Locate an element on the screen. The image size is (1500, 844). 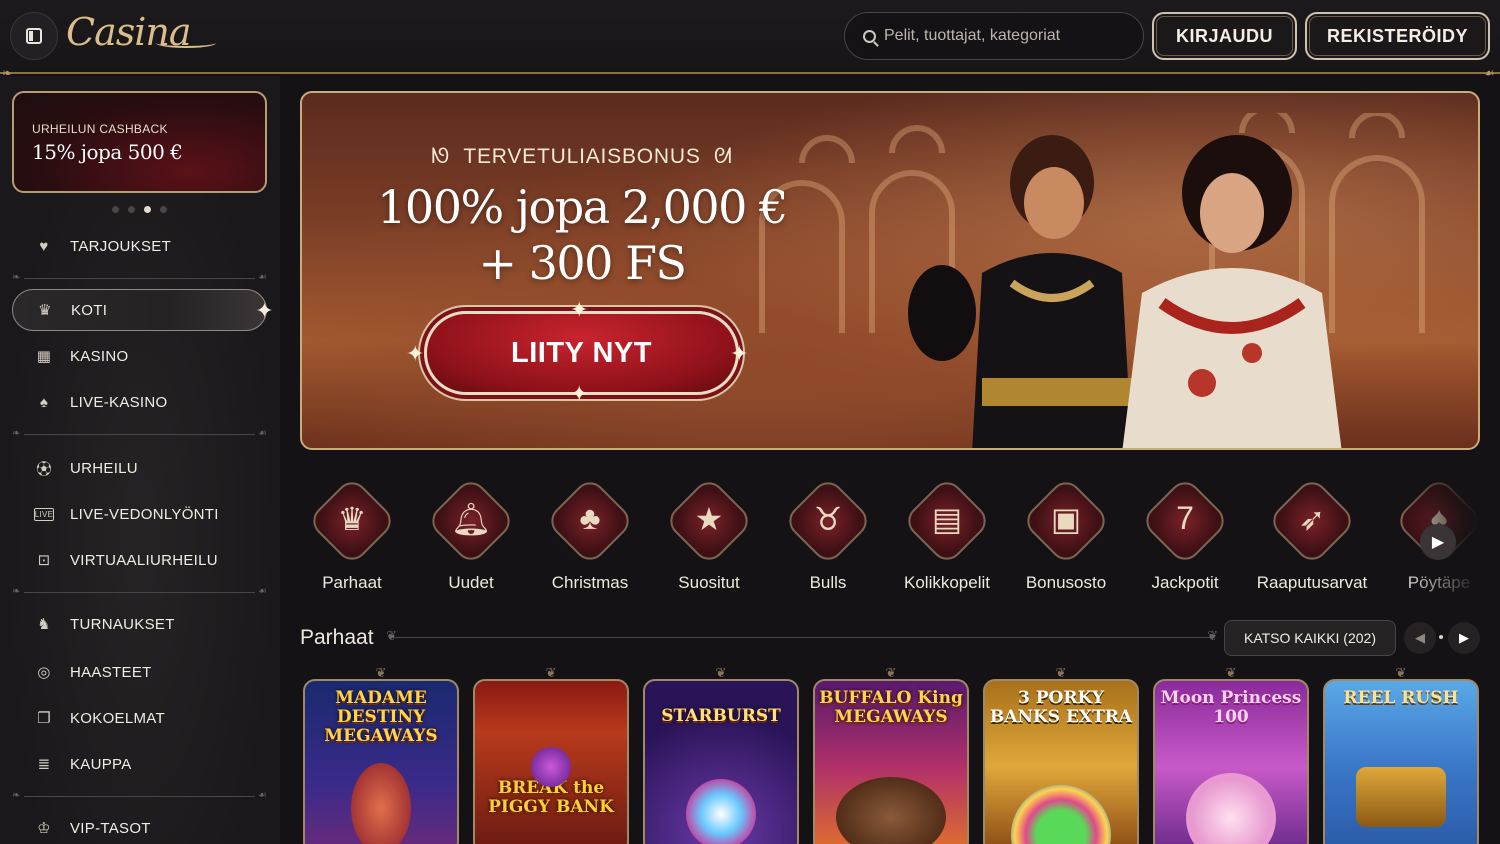
search-box is located at coordinates (994, 36).